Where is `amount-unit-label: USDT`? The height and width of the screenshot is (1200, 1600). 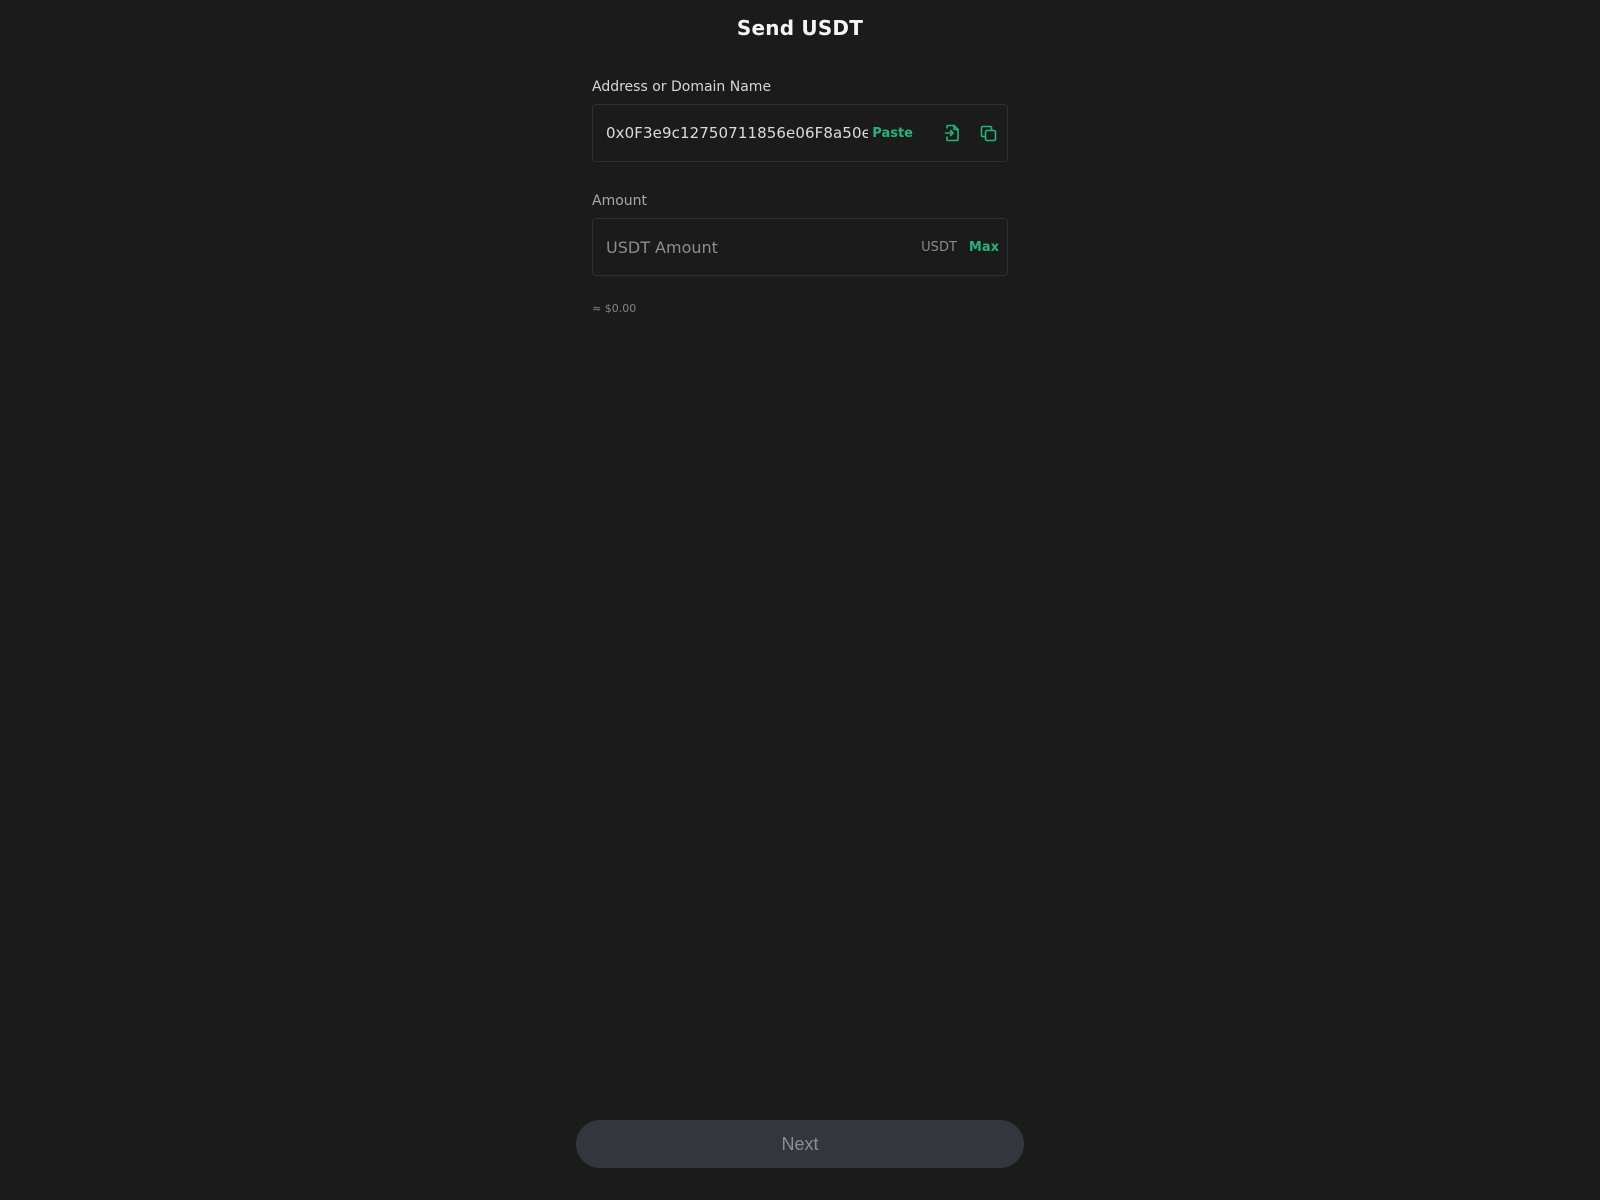 amount-unit-label: USDT is located at coordinates (939, 247).